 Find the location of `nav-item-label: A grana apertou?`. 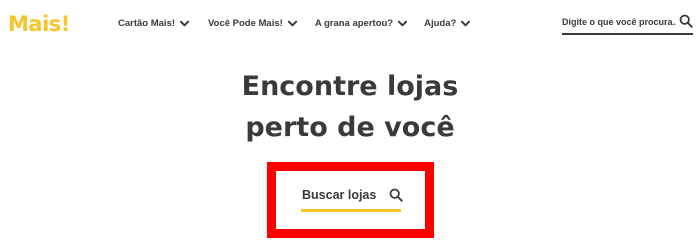

nav-item-label: A grana apertou? is located at coordinates (354, 23).